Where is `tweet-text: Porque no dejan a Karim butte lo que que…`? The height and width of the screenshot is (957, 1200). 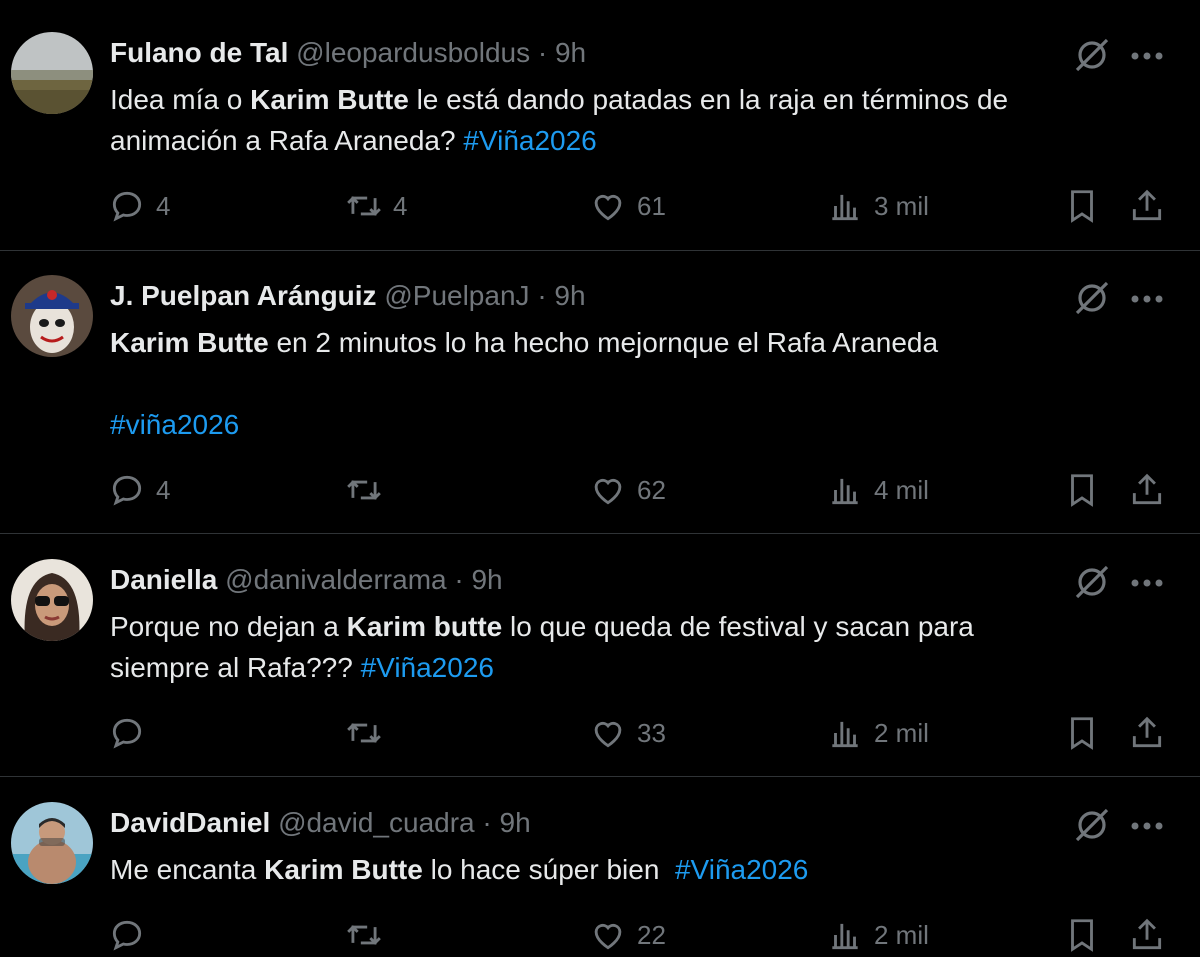
tweet-text: Porque no dejan a Karim butte lo que que… is located at coordinates (615, 647).